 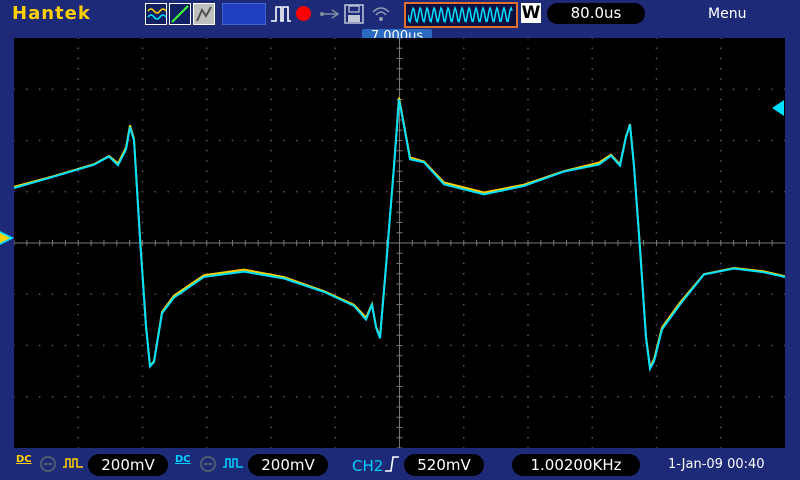 What do you see at coordinates (368, 466) in the screenshot?
I see `trigger-source-label: CH2` at bounding box center [368, 466].